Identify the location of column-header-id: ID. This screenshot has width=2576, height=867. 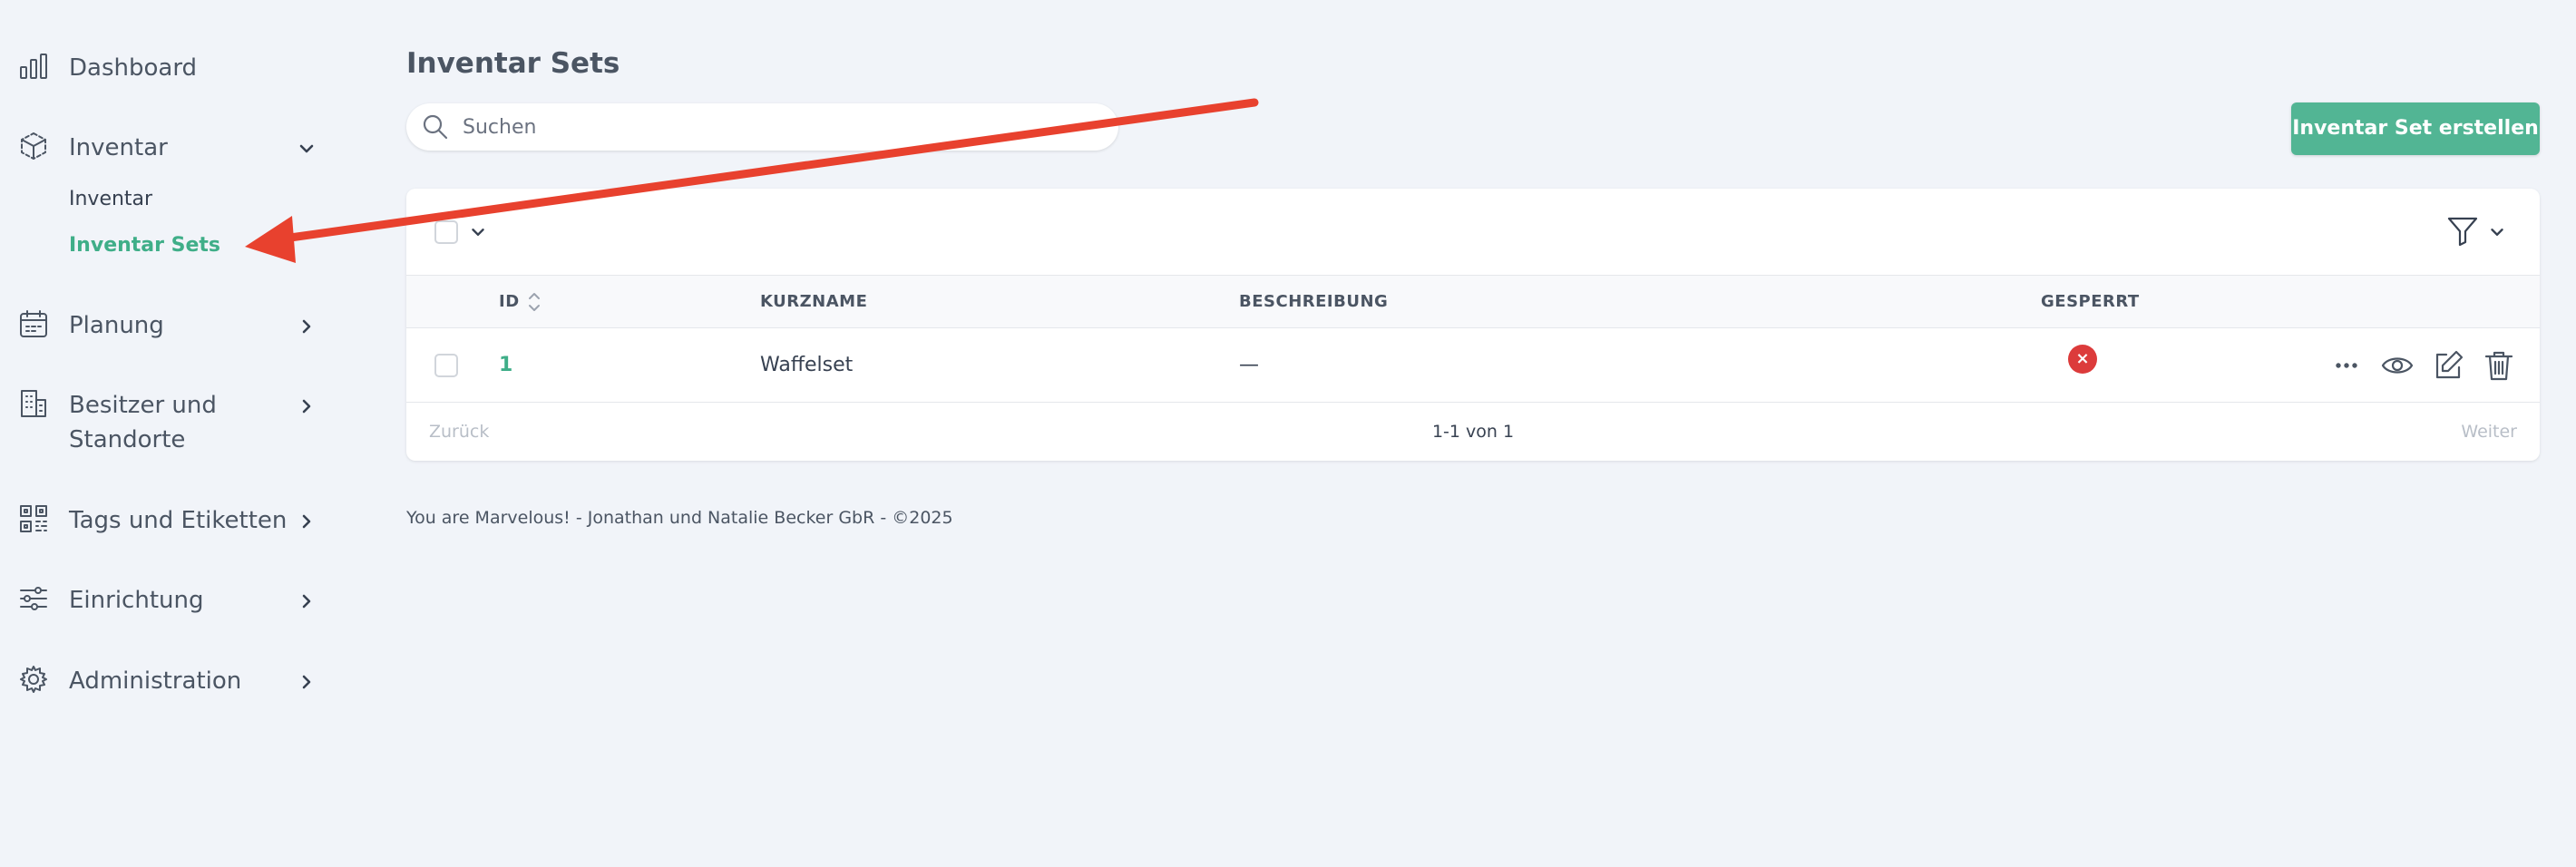
(509, 302).